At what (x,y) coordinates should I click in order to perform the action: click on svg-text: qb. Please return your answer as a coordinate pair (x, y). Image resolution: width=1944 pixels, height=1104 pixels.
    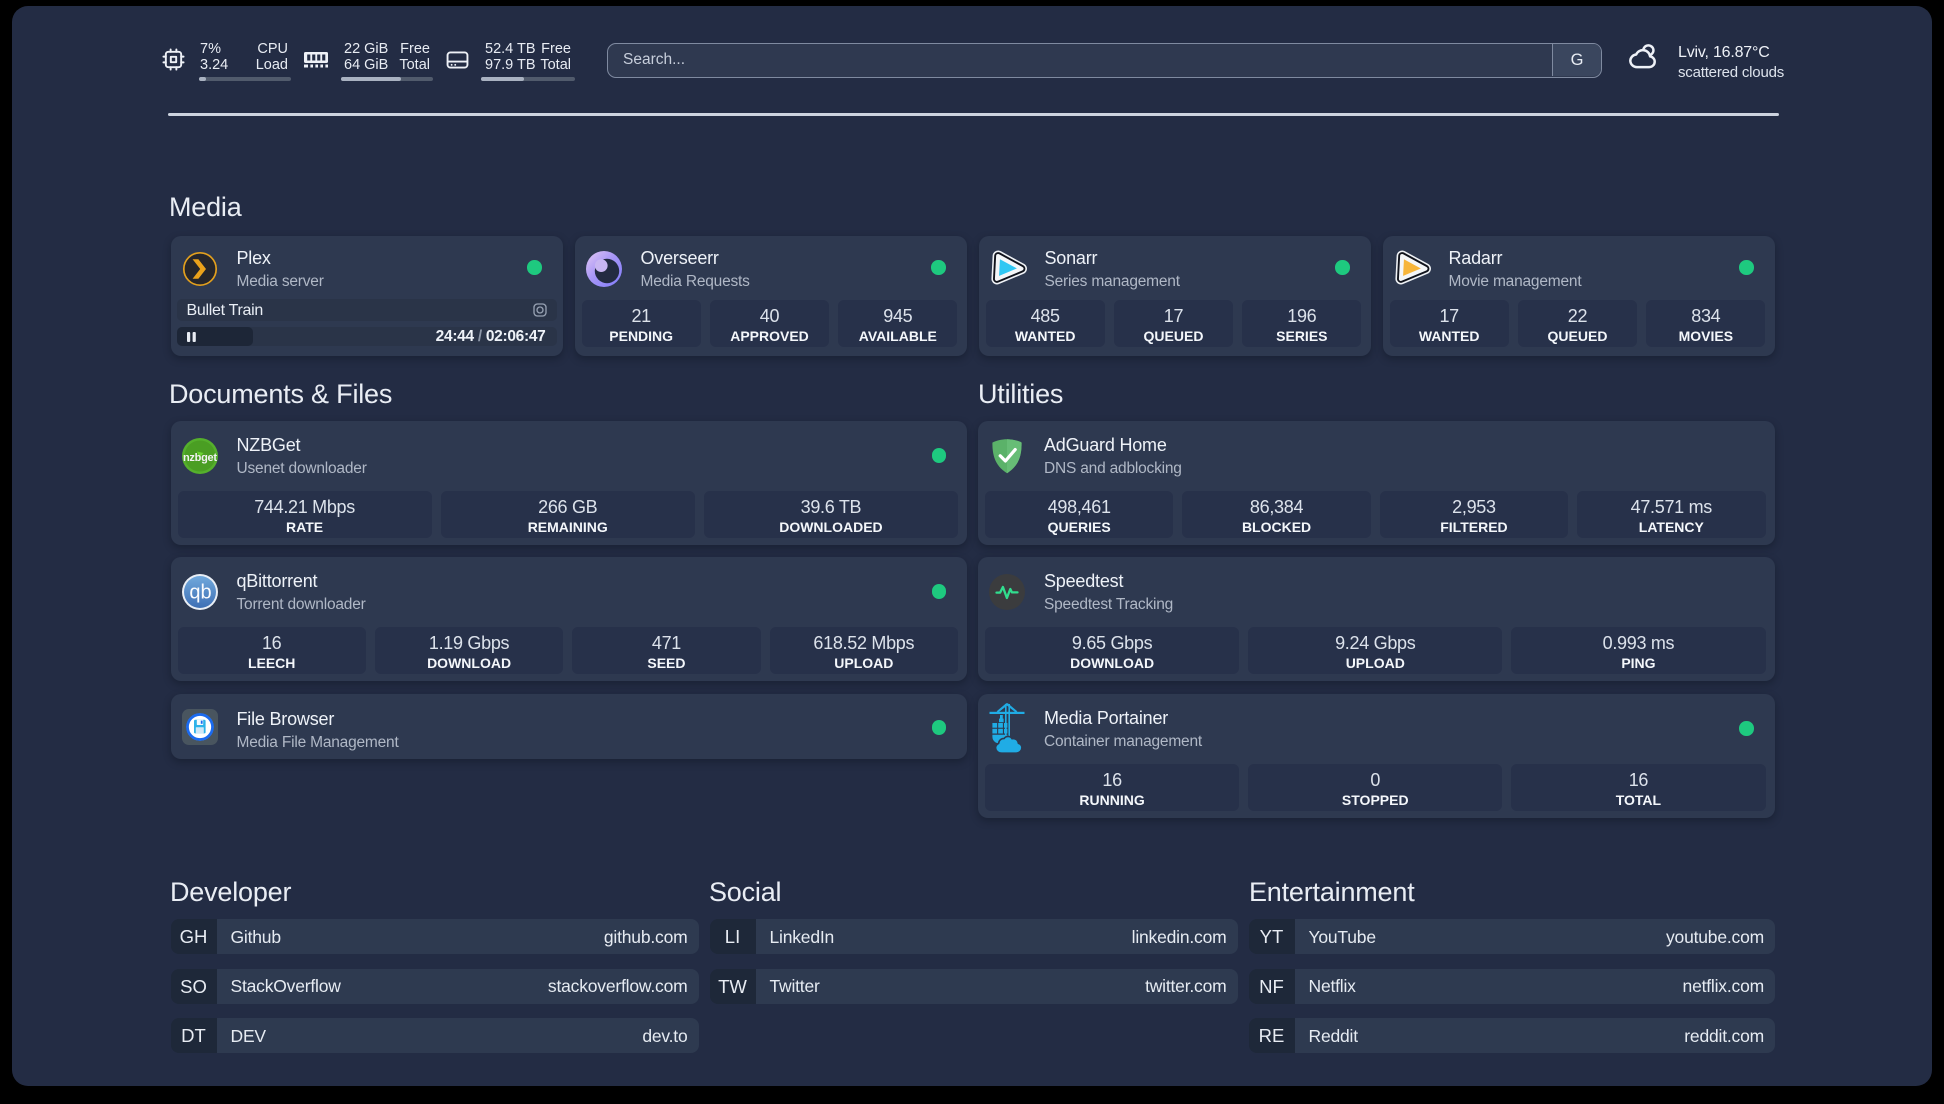
    Looking at the image, I should click on (200, 593).